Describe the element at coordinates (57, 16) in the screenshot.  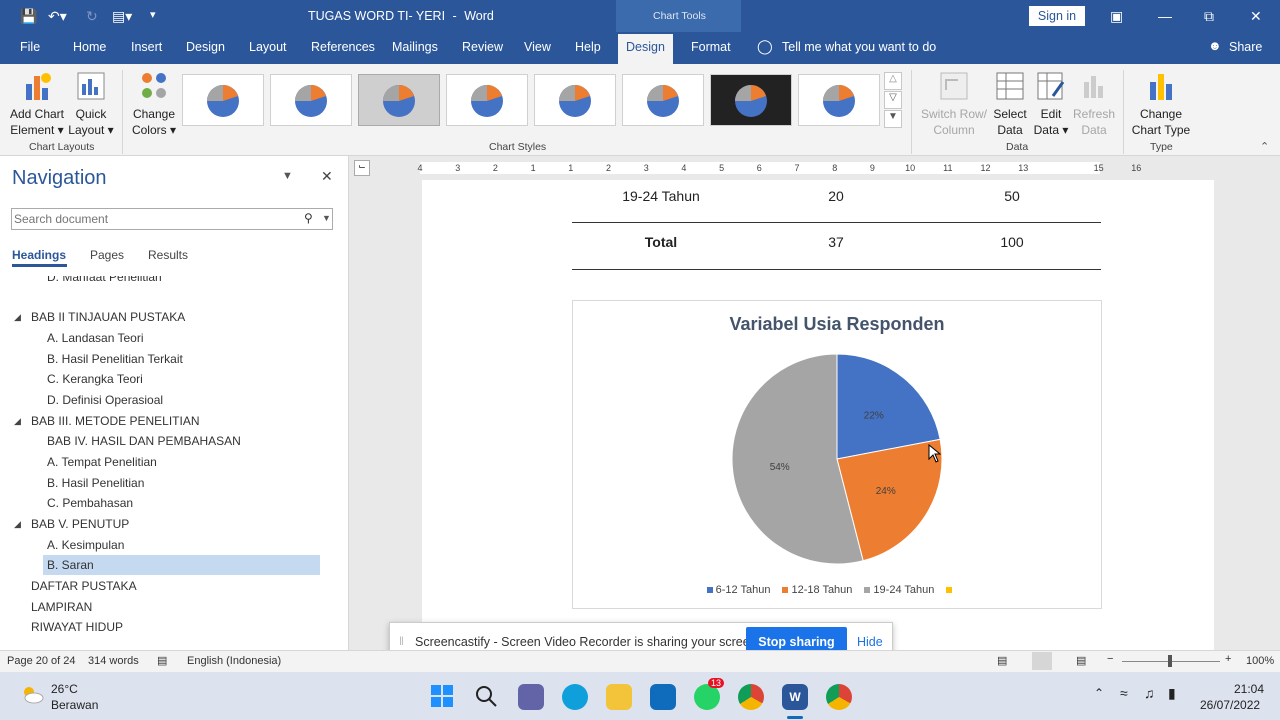
I see `undo-icon: ↶▾` at that location.